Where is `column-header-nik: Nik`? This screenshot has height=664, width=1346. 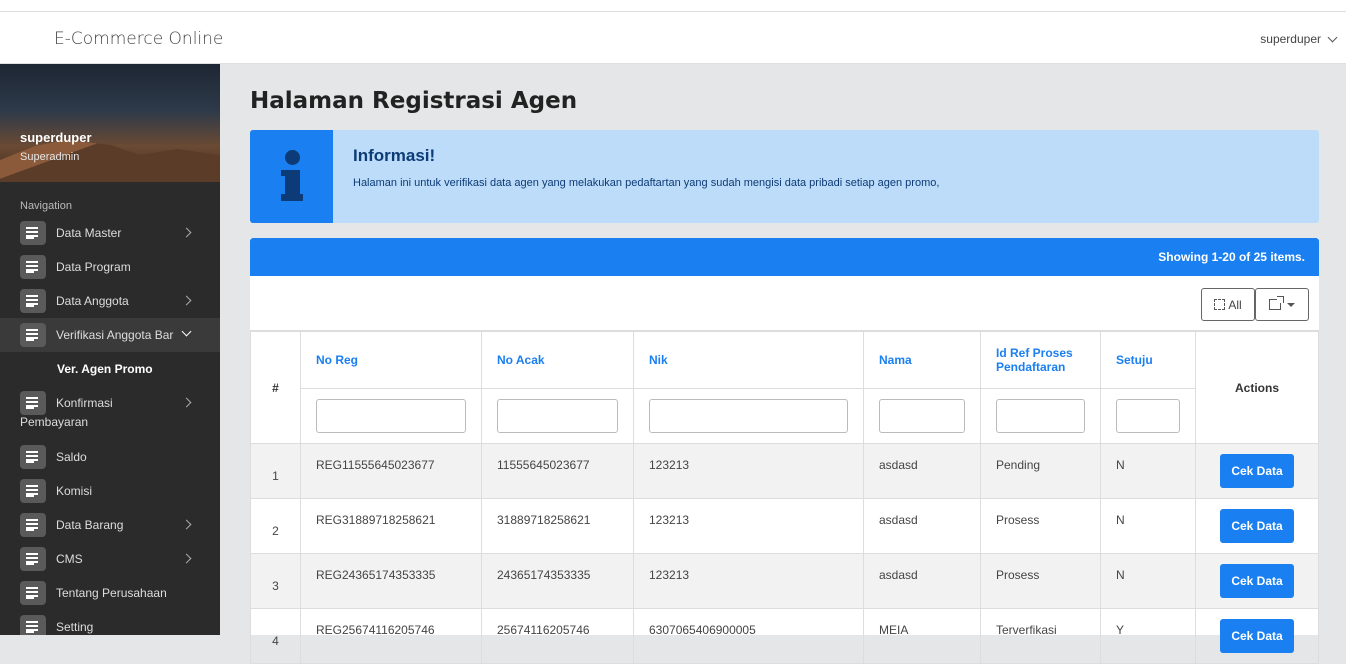
column-header-nik: Nik is located at coordinates (748, 360).